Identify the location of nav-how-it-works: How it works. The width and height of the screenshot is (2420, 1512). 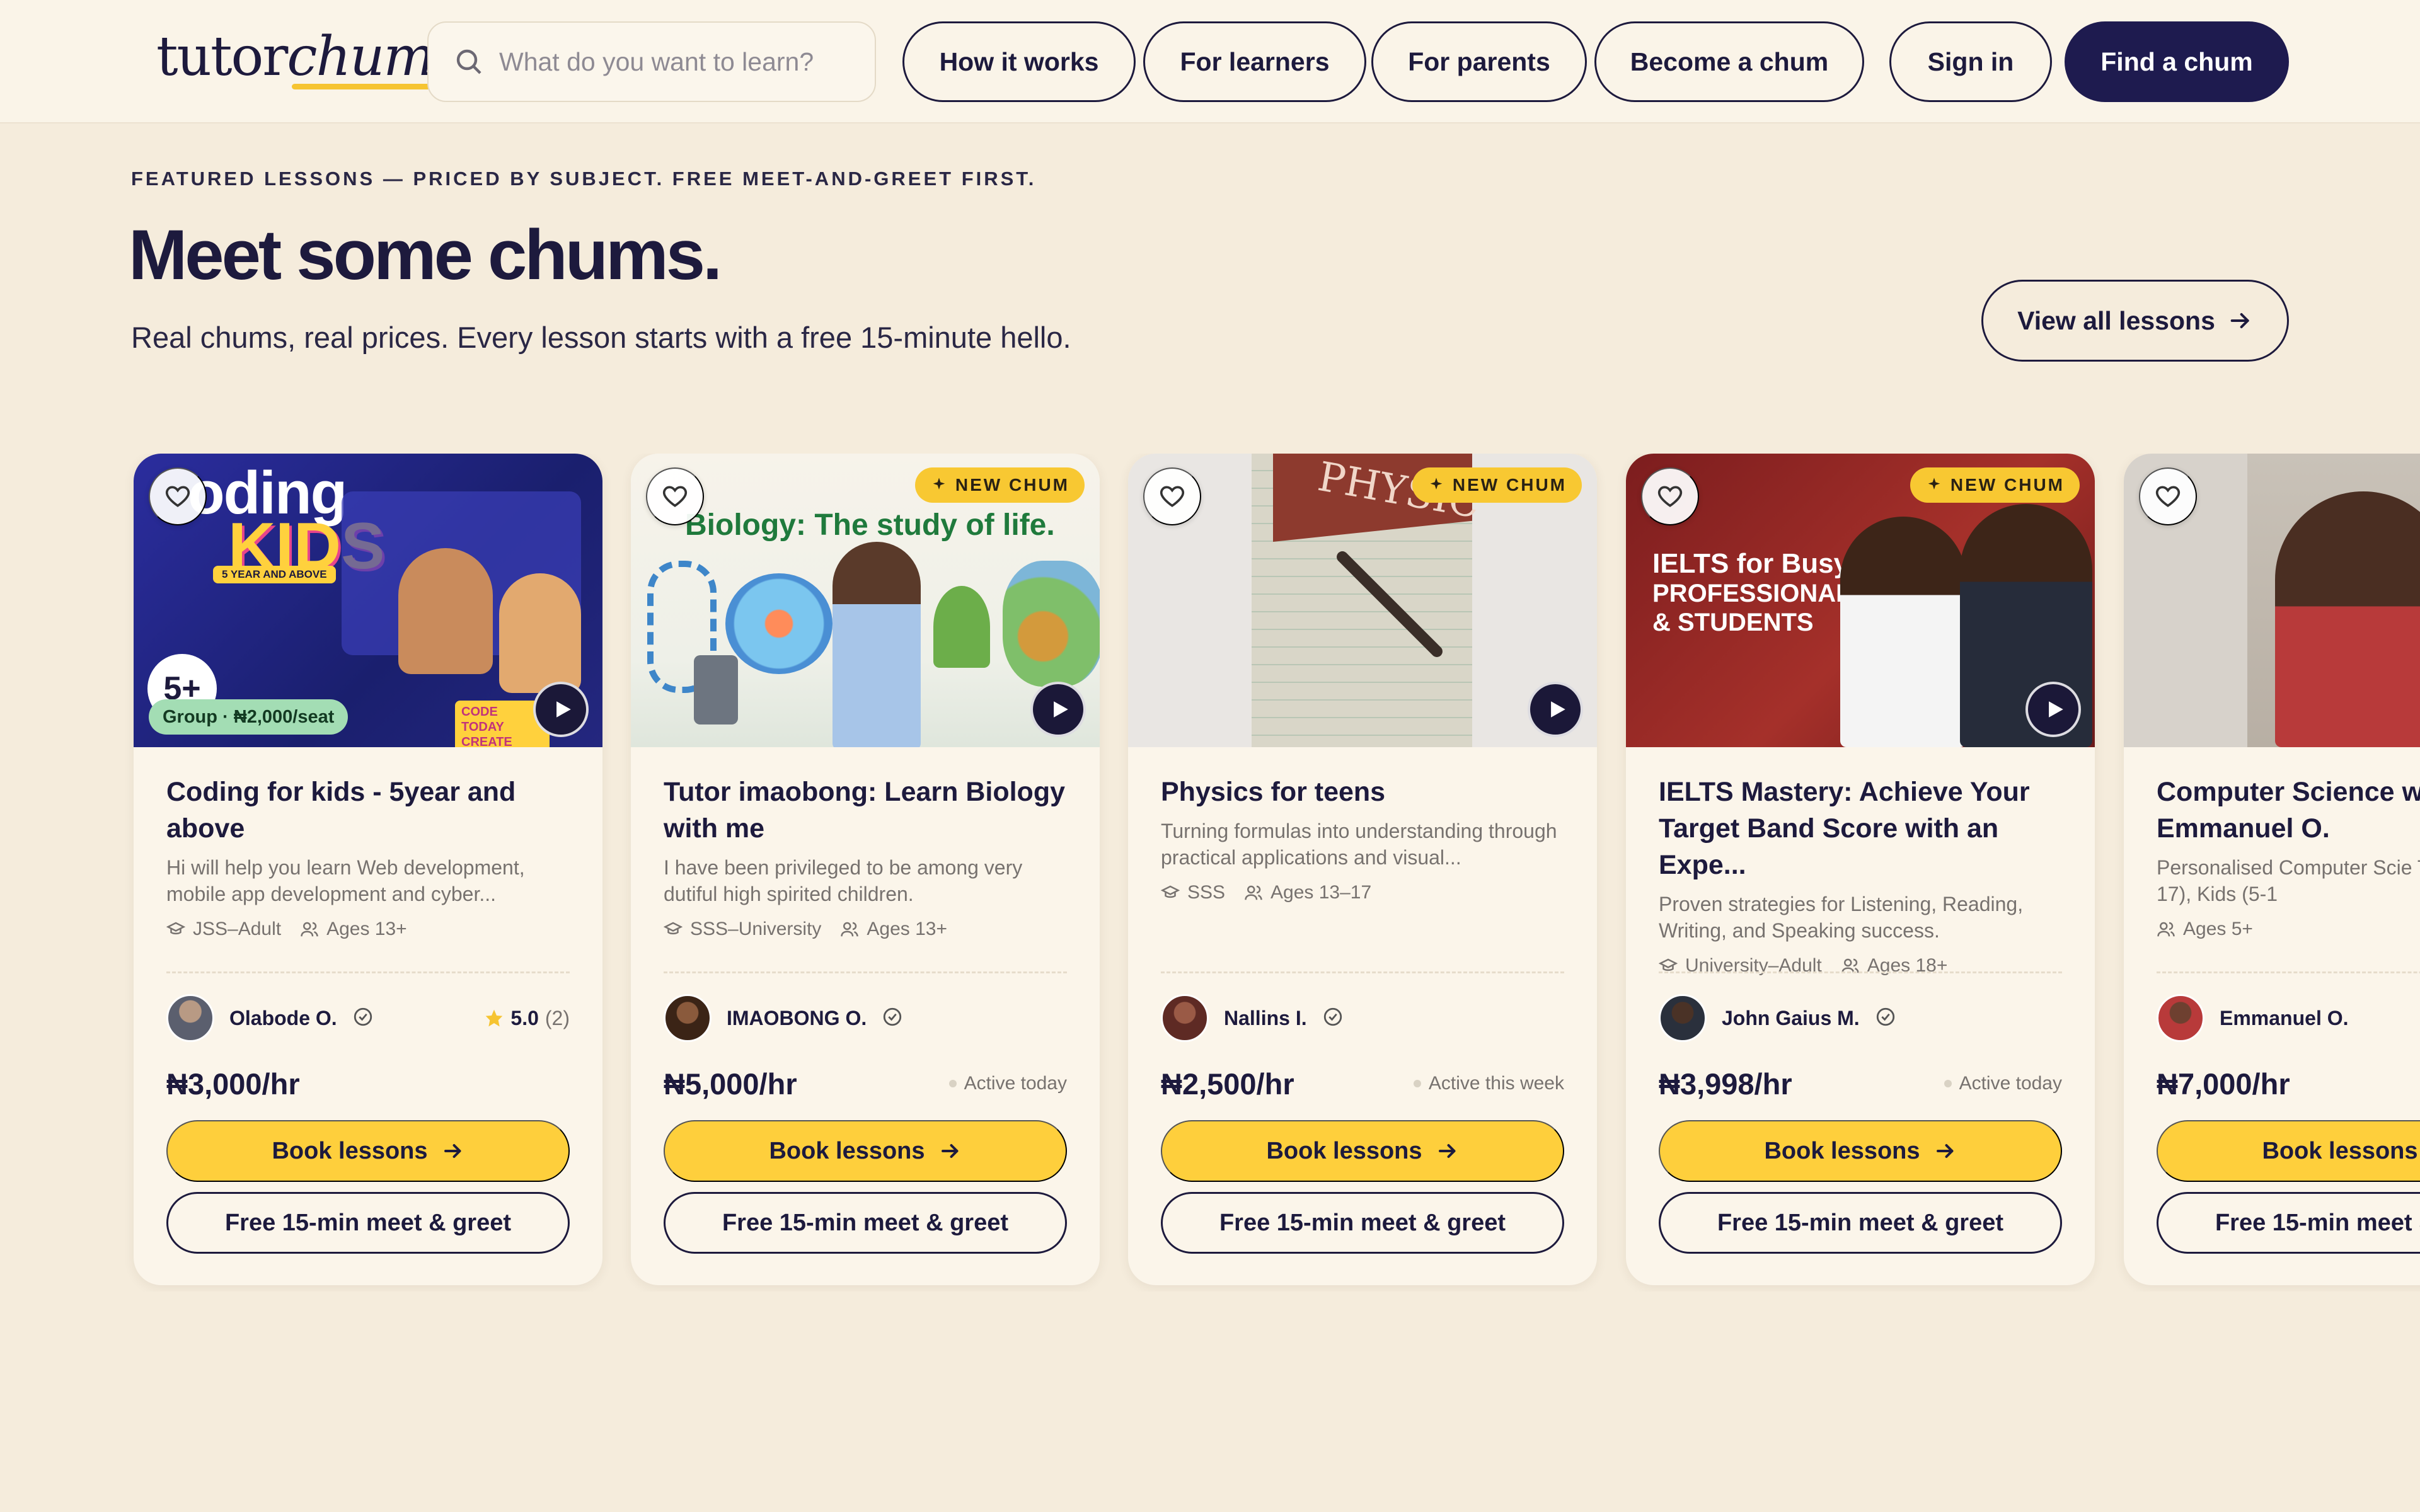
(1019, 61).